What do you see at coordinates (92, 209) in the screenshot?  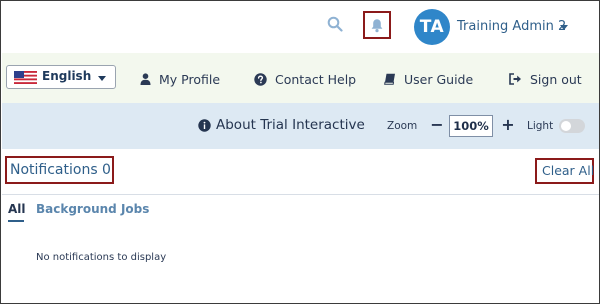 I see `tab-background-jobs: Background Jobs` at bounding box center [92, 209].